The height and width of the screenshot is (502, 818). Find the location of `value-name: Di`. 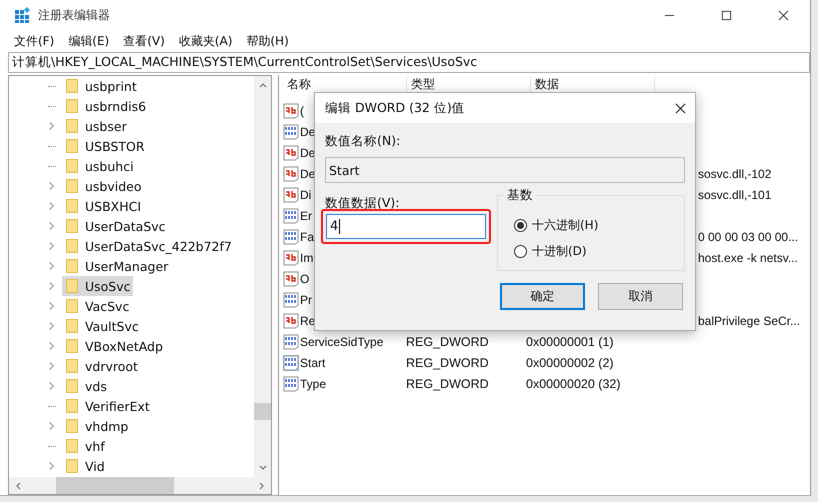

value-name: Di is located at coordinates (306, 195).